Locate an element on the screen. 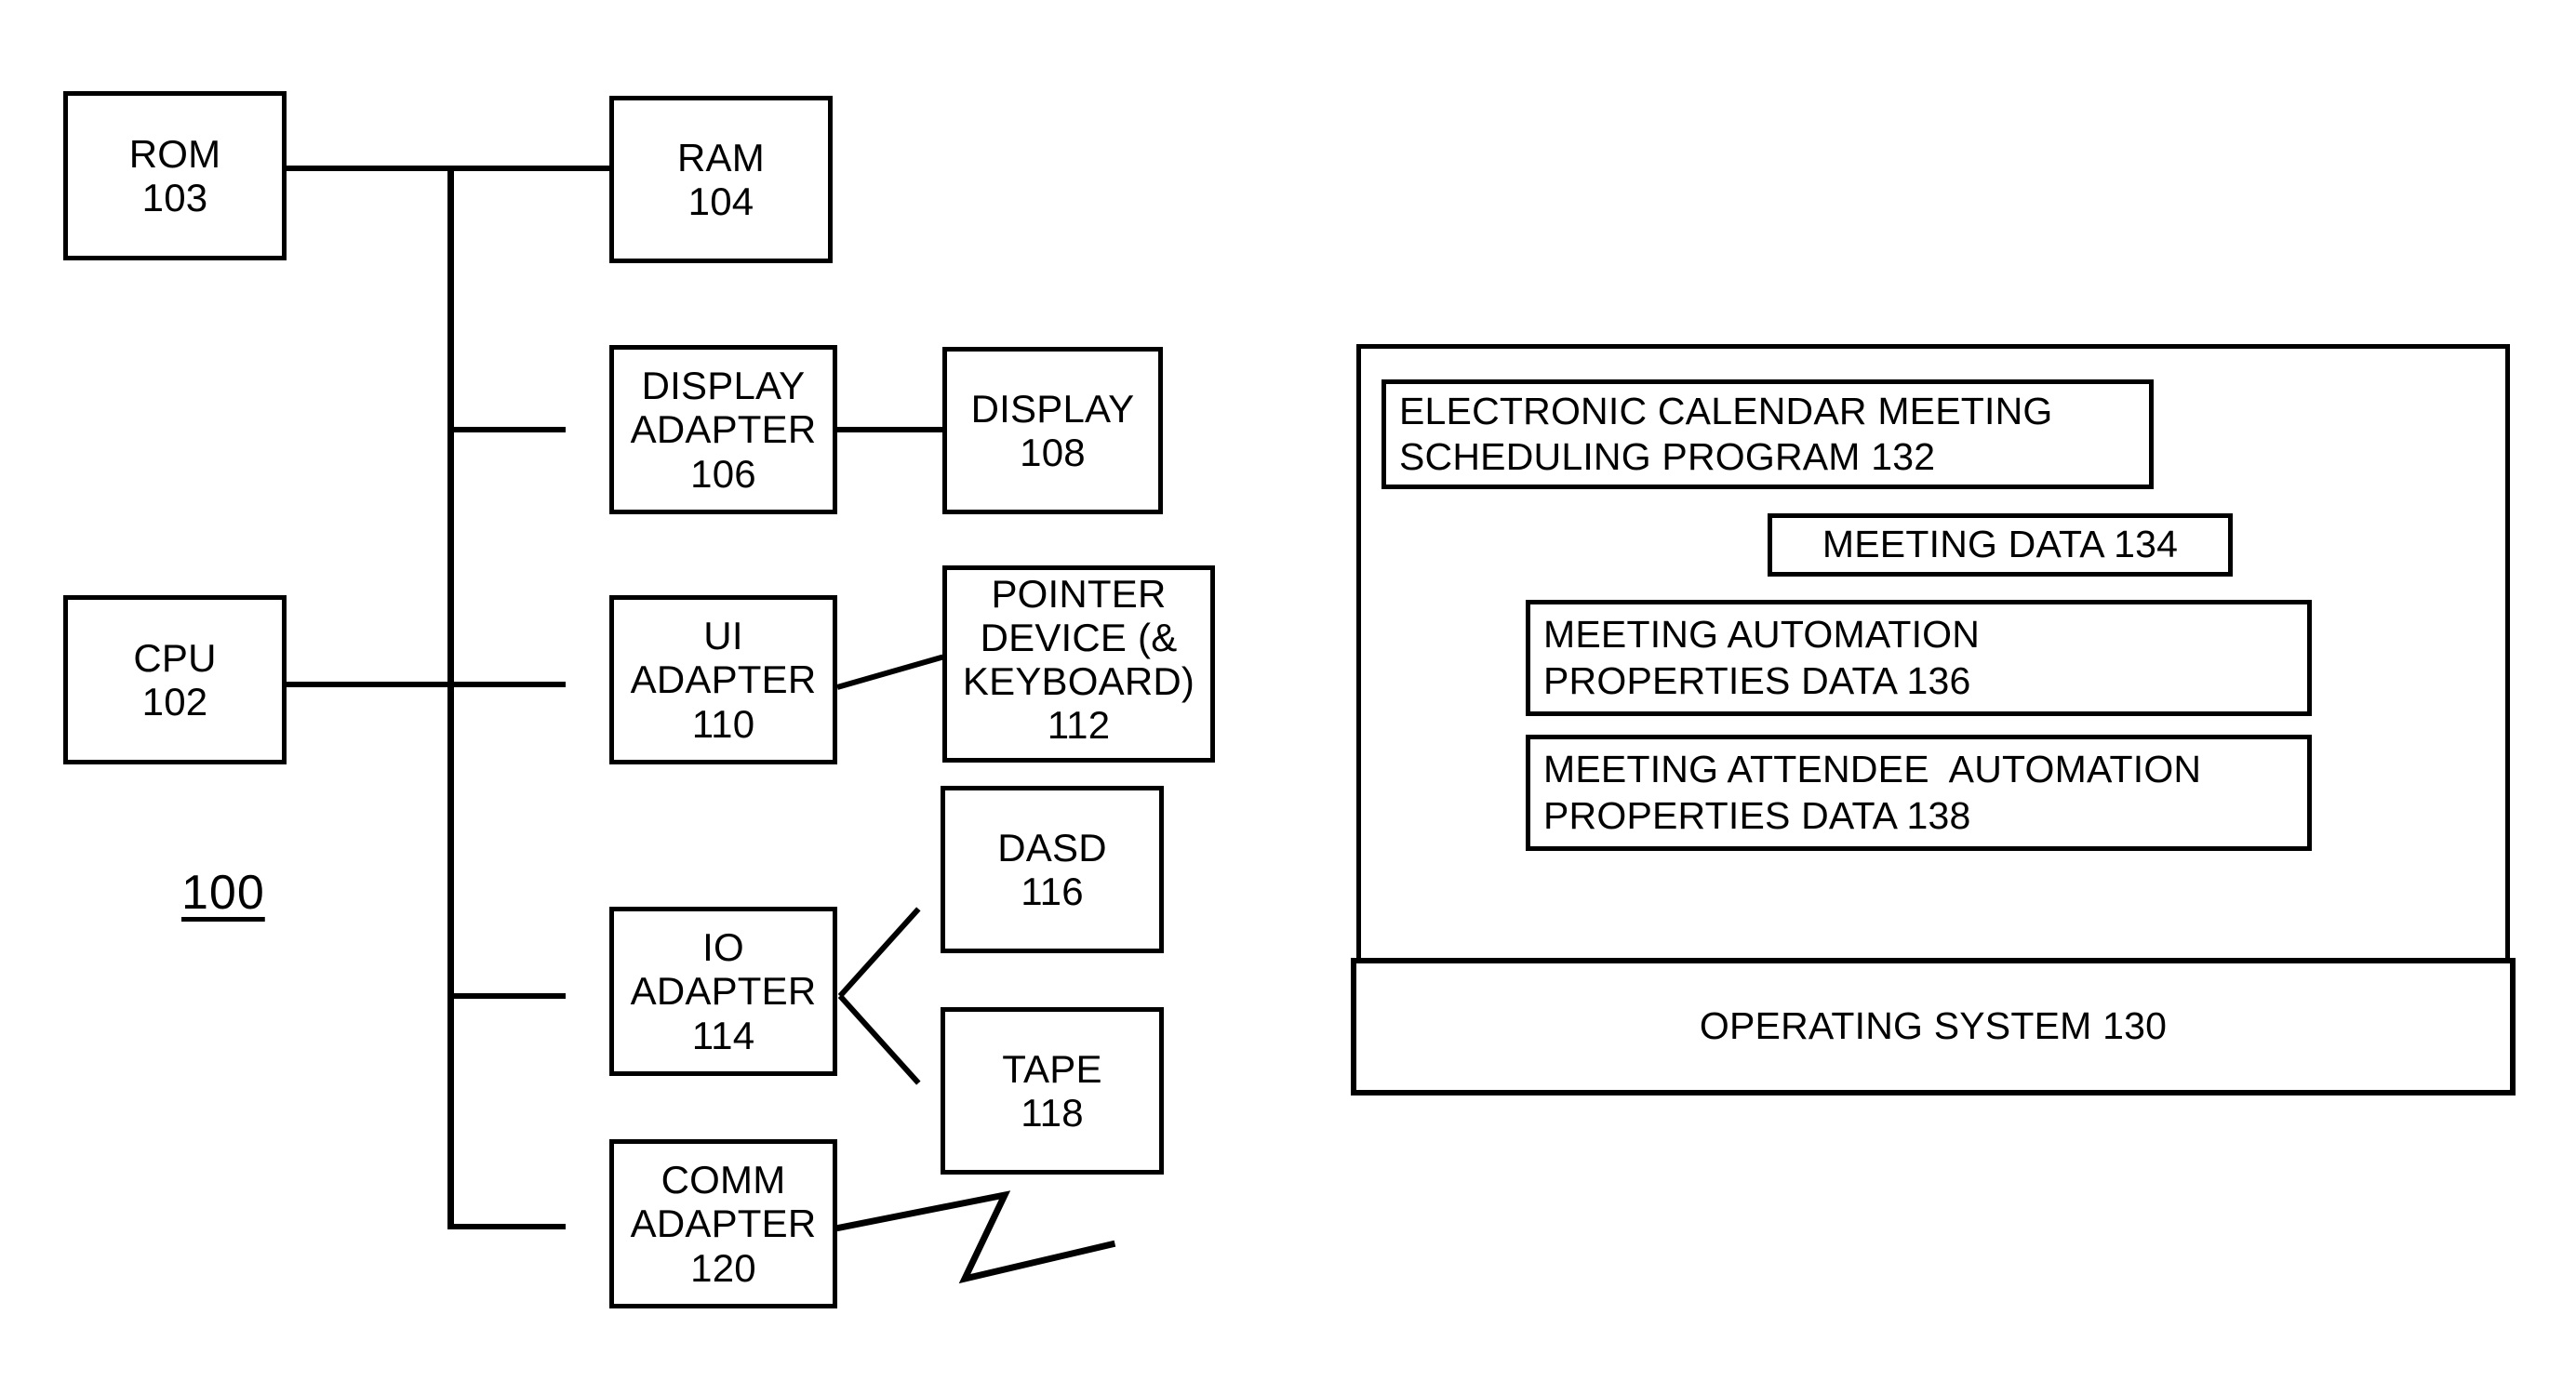  block-ui-adapter: UI ADAPTER 110 is located at coordinates (723, 680).